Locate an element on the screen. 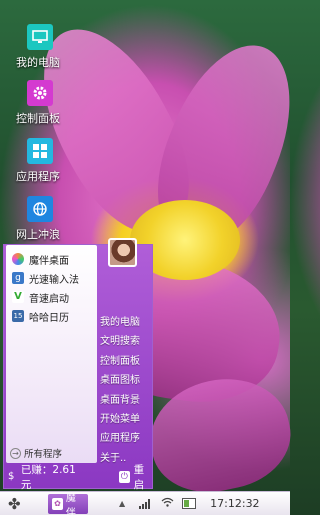 The height and width of the screenshot is (515, 320). menu-link-desktop-background: 桌面背景 is located at coordinates (127, 400).